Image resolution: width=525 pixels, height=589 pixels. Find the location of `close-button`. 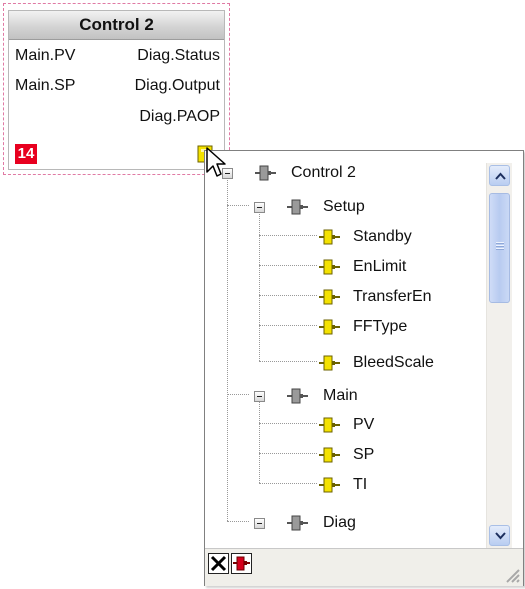

close-button is located at coordinates (218, 563).